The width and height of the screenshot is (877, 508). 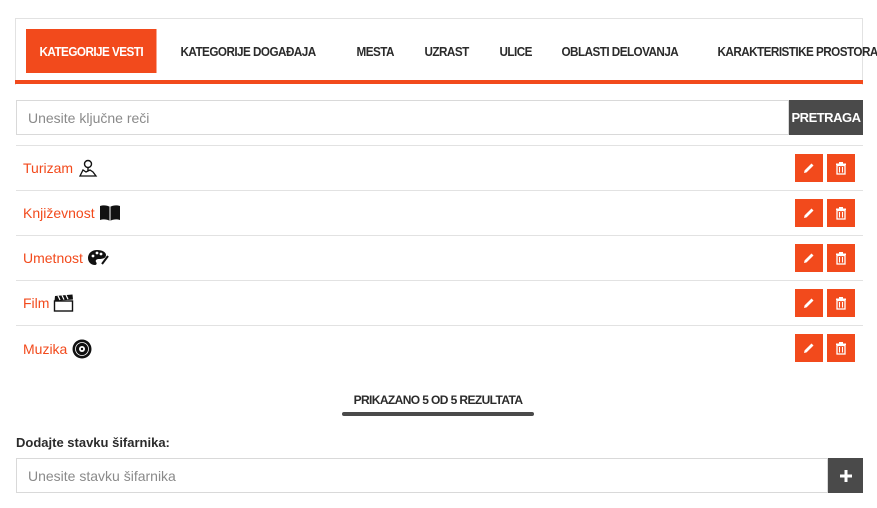 What do you see at coordinates (439, 82) in the screenshot?
I see `tabbar-accent-line` at bounding box center [439, 82].